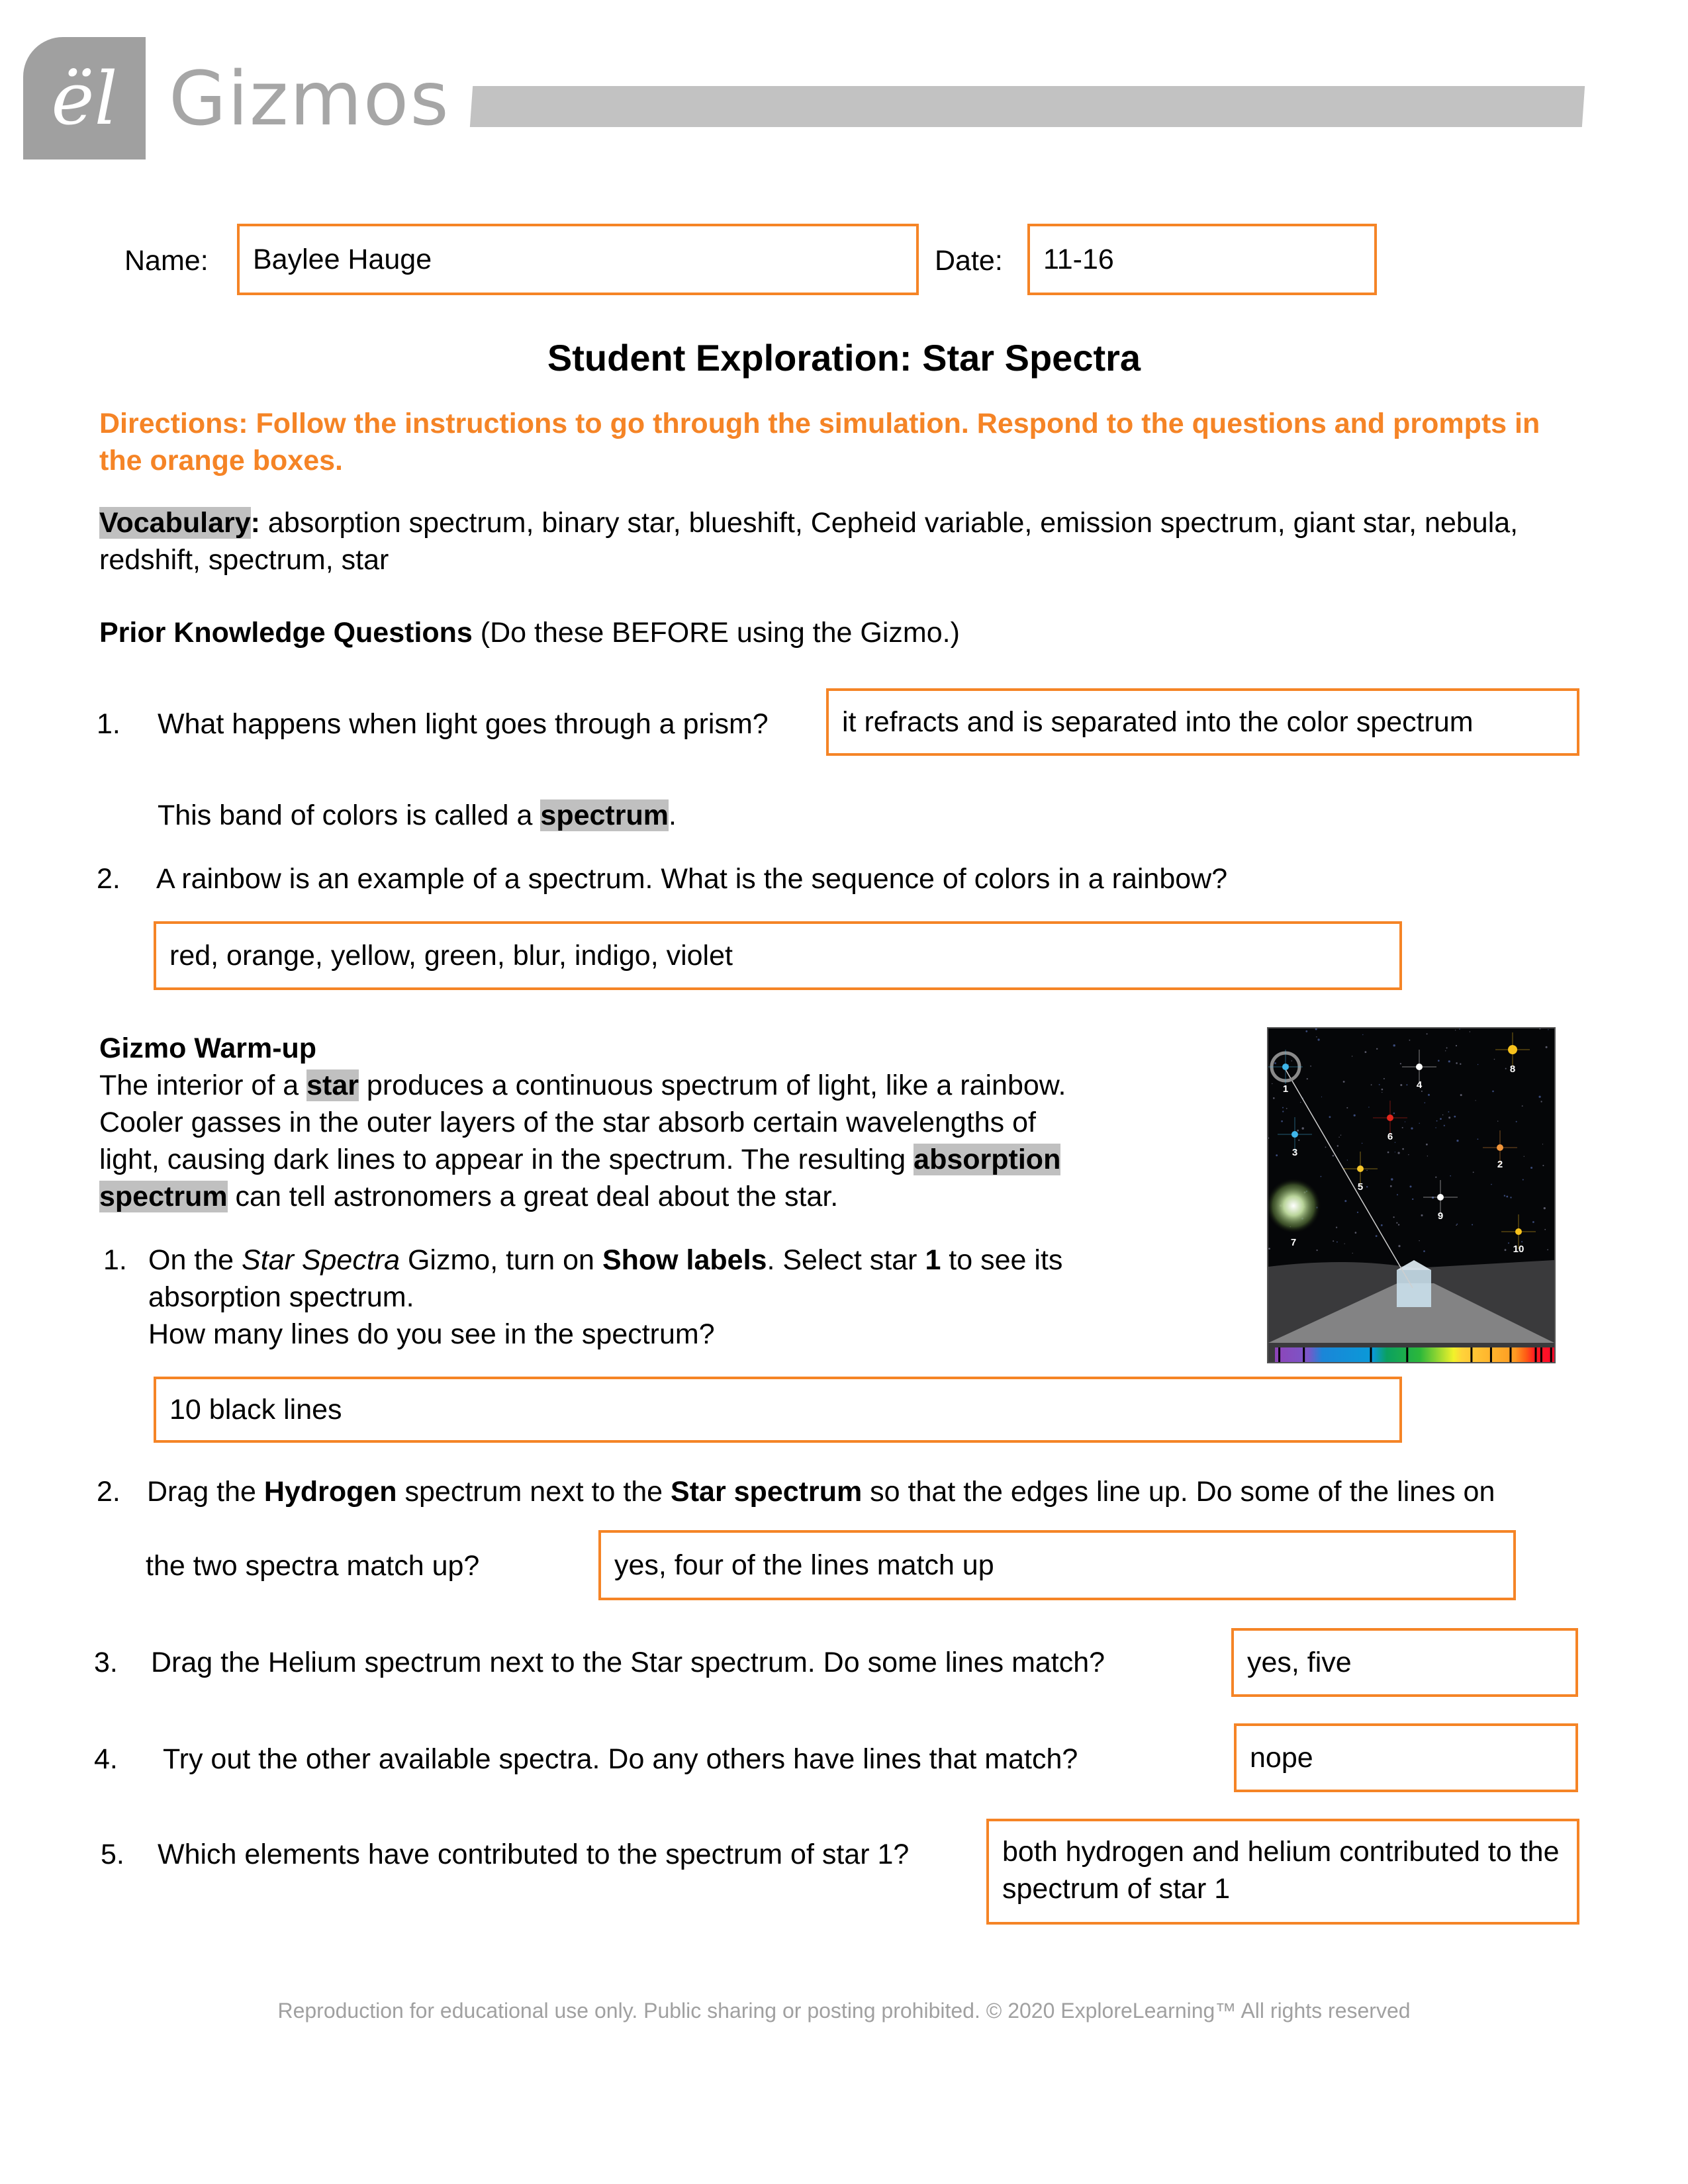  What do you see at coordinates (844, 358) in the screenshot?
I see `page-title: Student Exploration: Star Spectra` at bounding box center [844, 358].